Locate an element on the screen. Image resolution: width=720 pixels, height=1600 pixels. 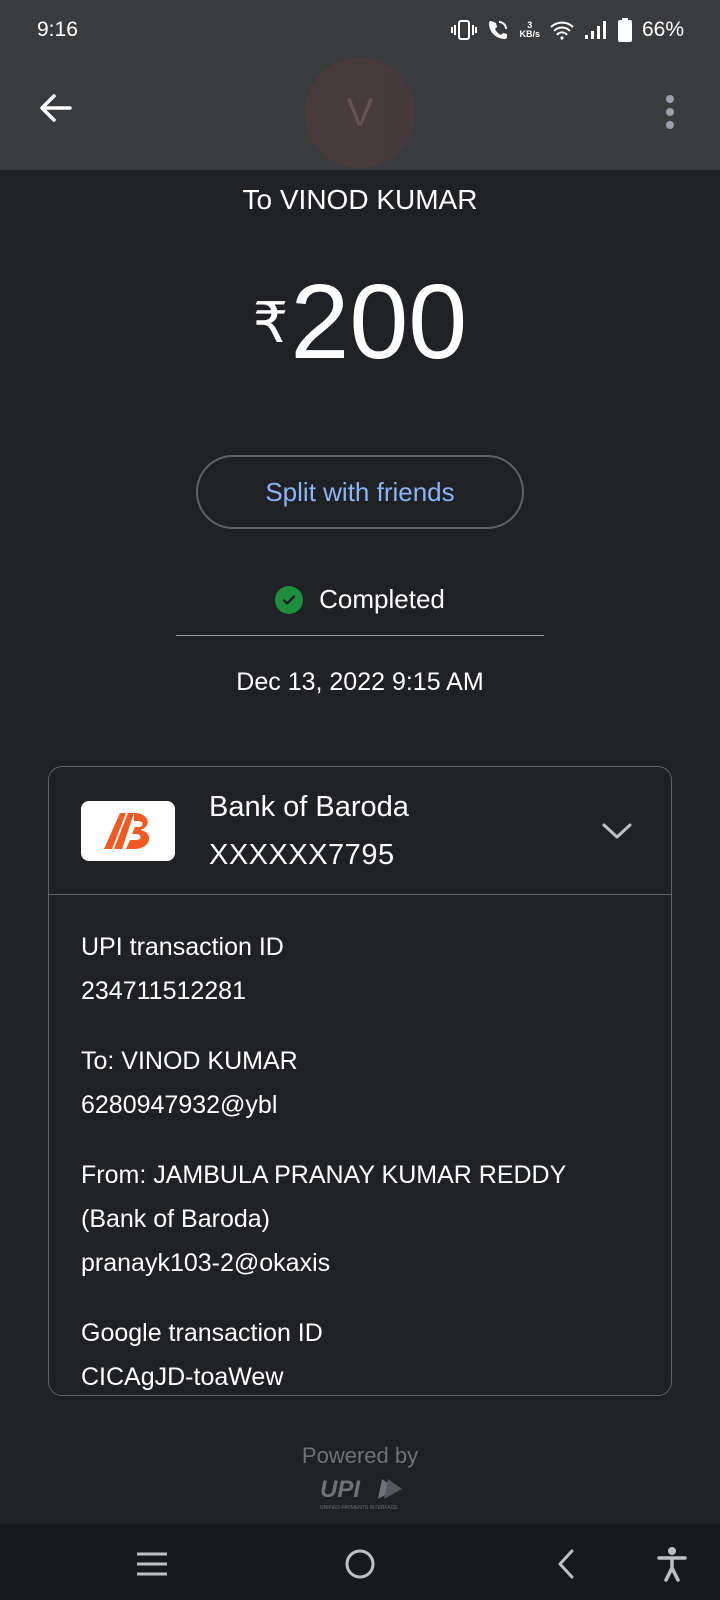
payment-amount: ₹ 200 is located at coordinates (360, 322).